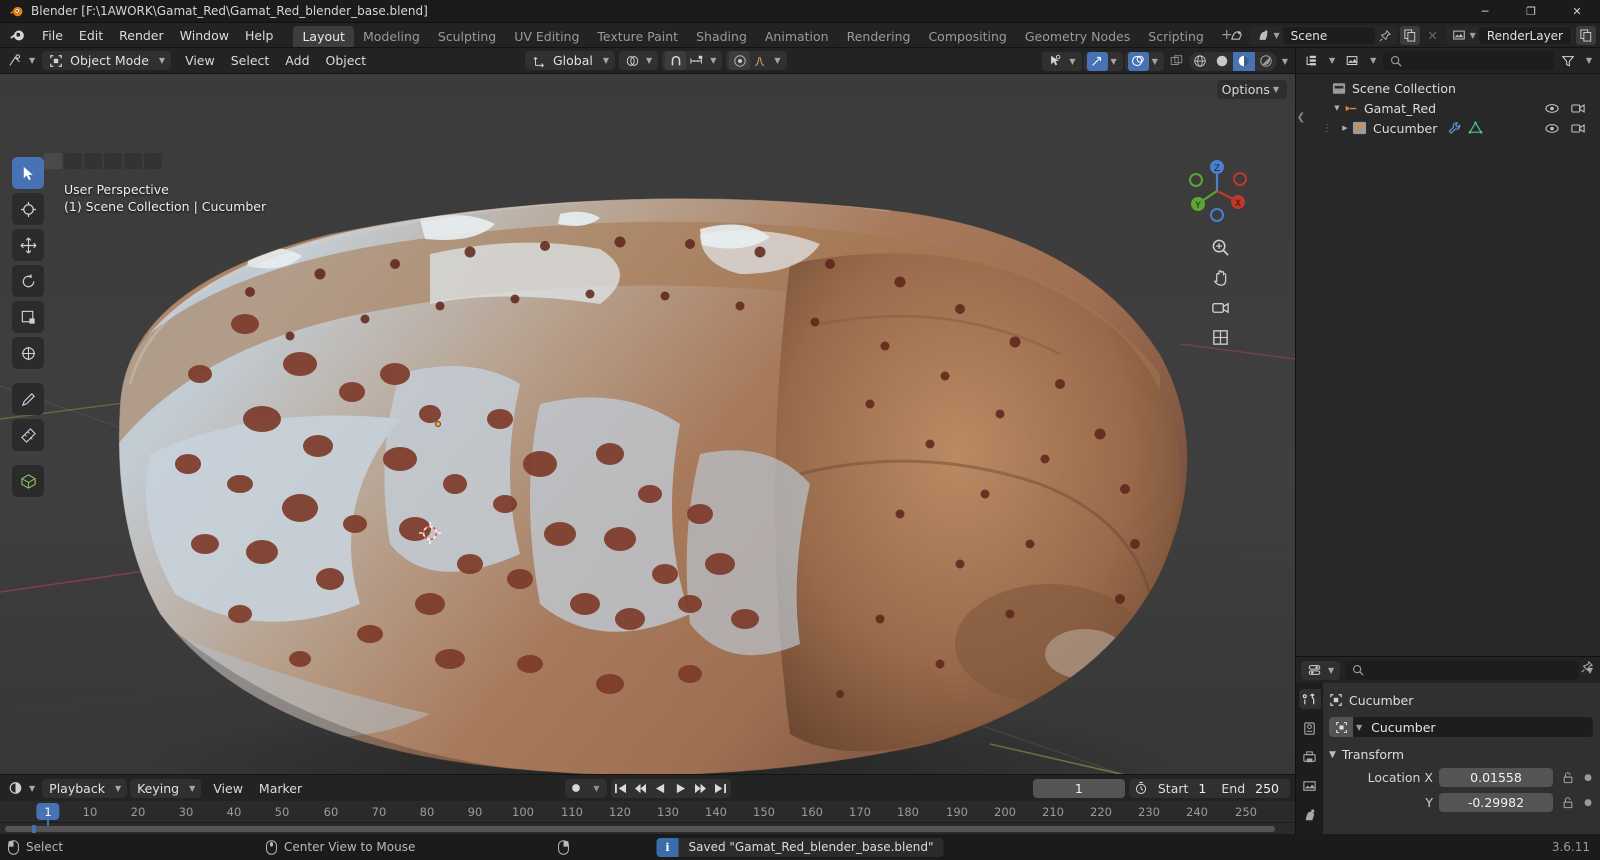 The image size is (1600, 860). I want to click on delete-scene-button: ✕, so click(1433, 35).